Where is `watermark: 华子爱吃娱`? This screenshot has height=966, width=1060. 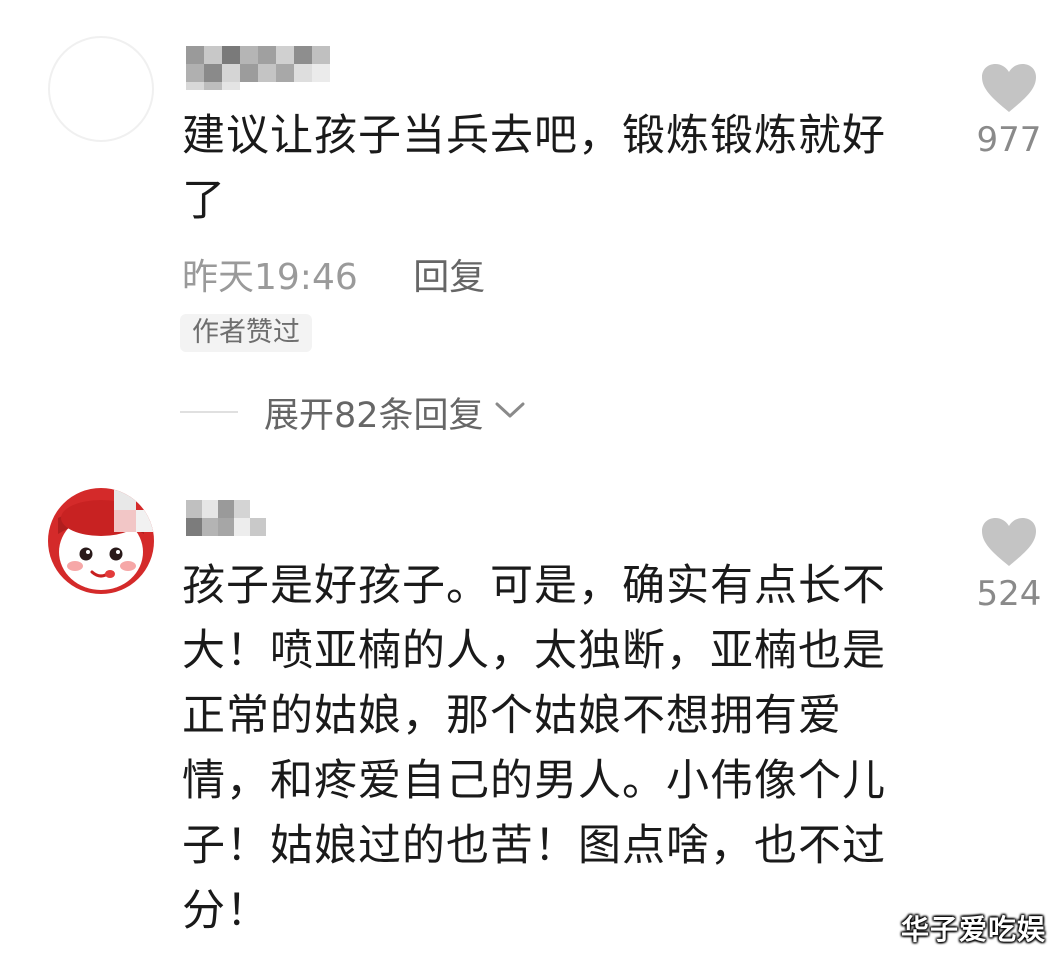
watermark: 华子爱吃娱 is located at coordinates (973, 929).